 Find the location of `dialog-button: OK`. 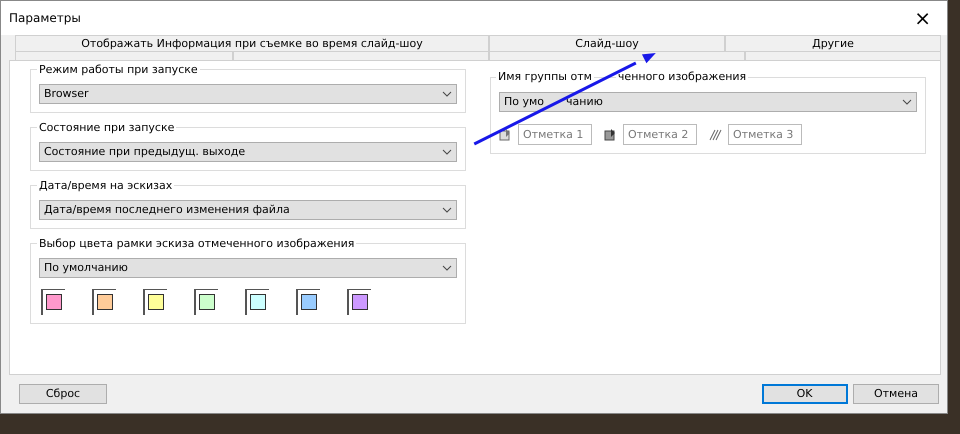

dialog-button: OK is located at coordinates (805, 394).